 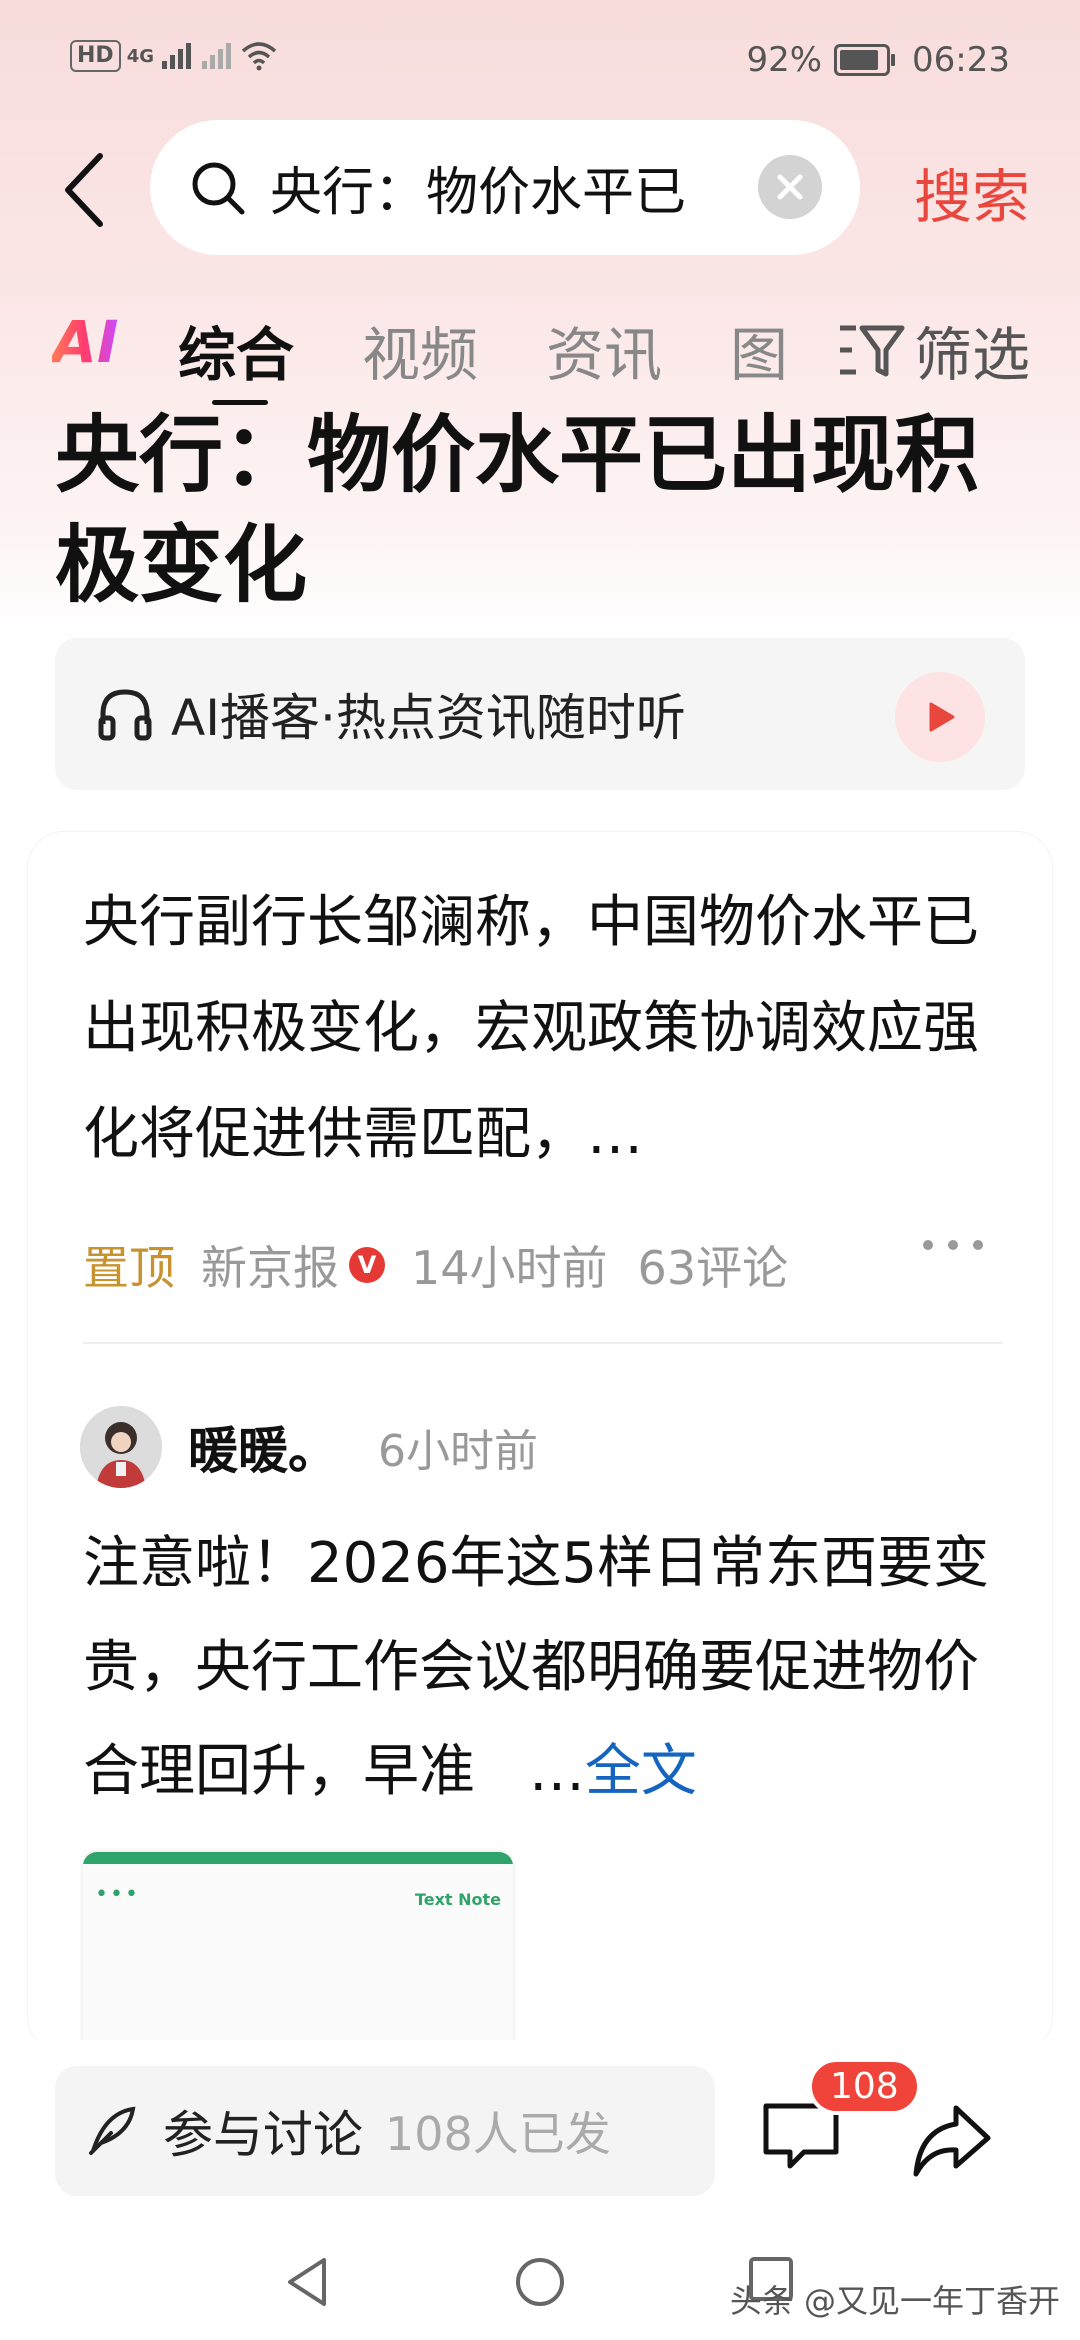 What do you see at coordinates (298, 1858) in the screenshot?
I see `thumbnail-header-bar` at bounding box center [298, 1858].